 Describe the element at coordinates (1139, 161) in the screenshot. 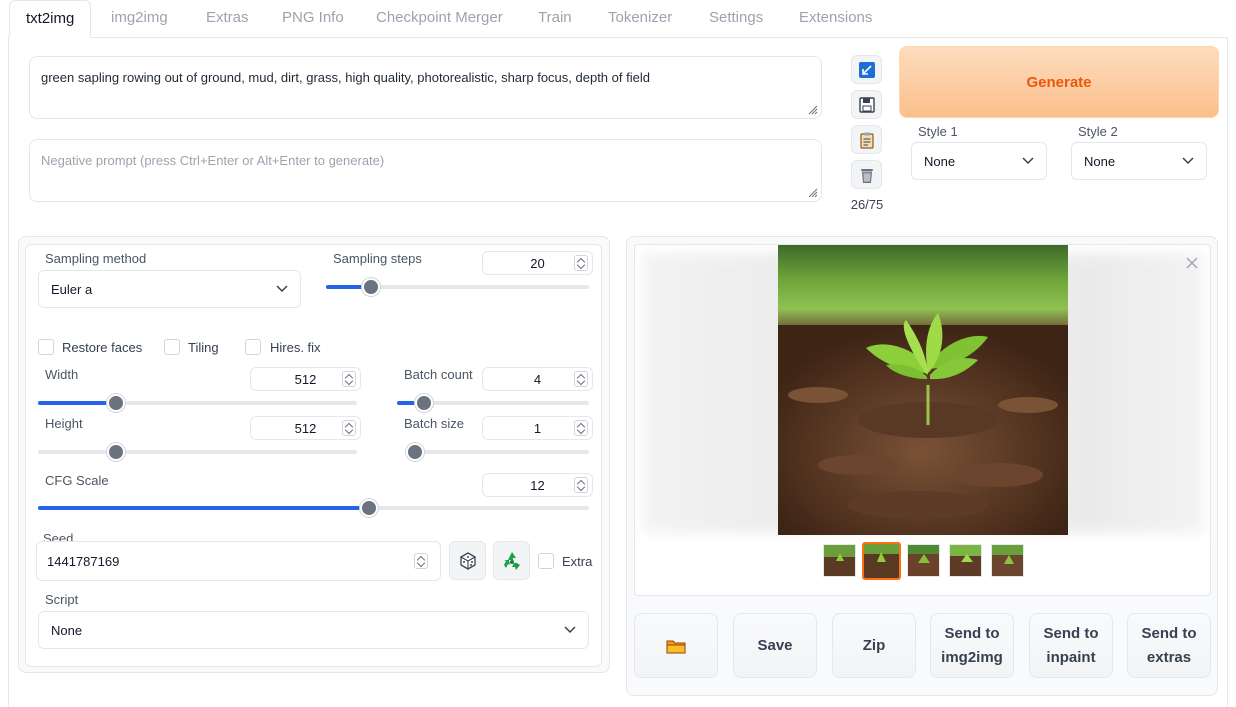

I see `style2-select: None` at that location.